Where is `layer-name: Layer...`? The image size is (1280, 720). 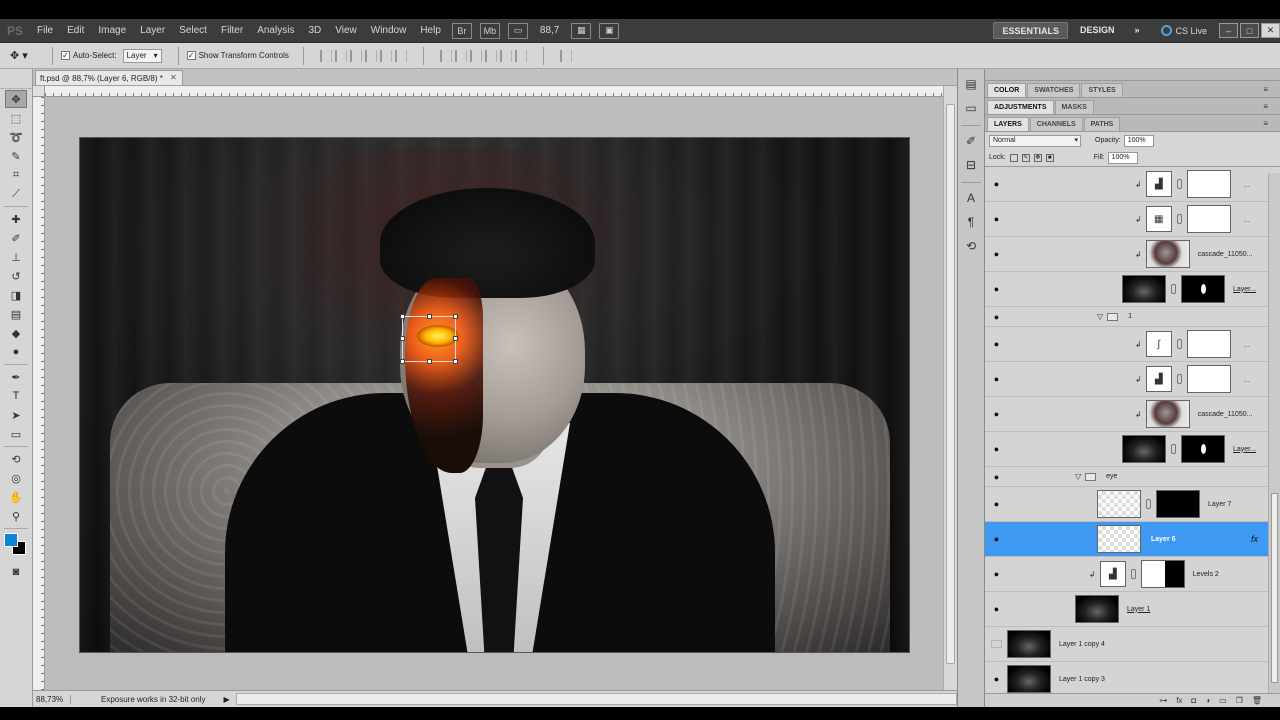 layer-name: Layer... is located at coordinates (1244, 289).